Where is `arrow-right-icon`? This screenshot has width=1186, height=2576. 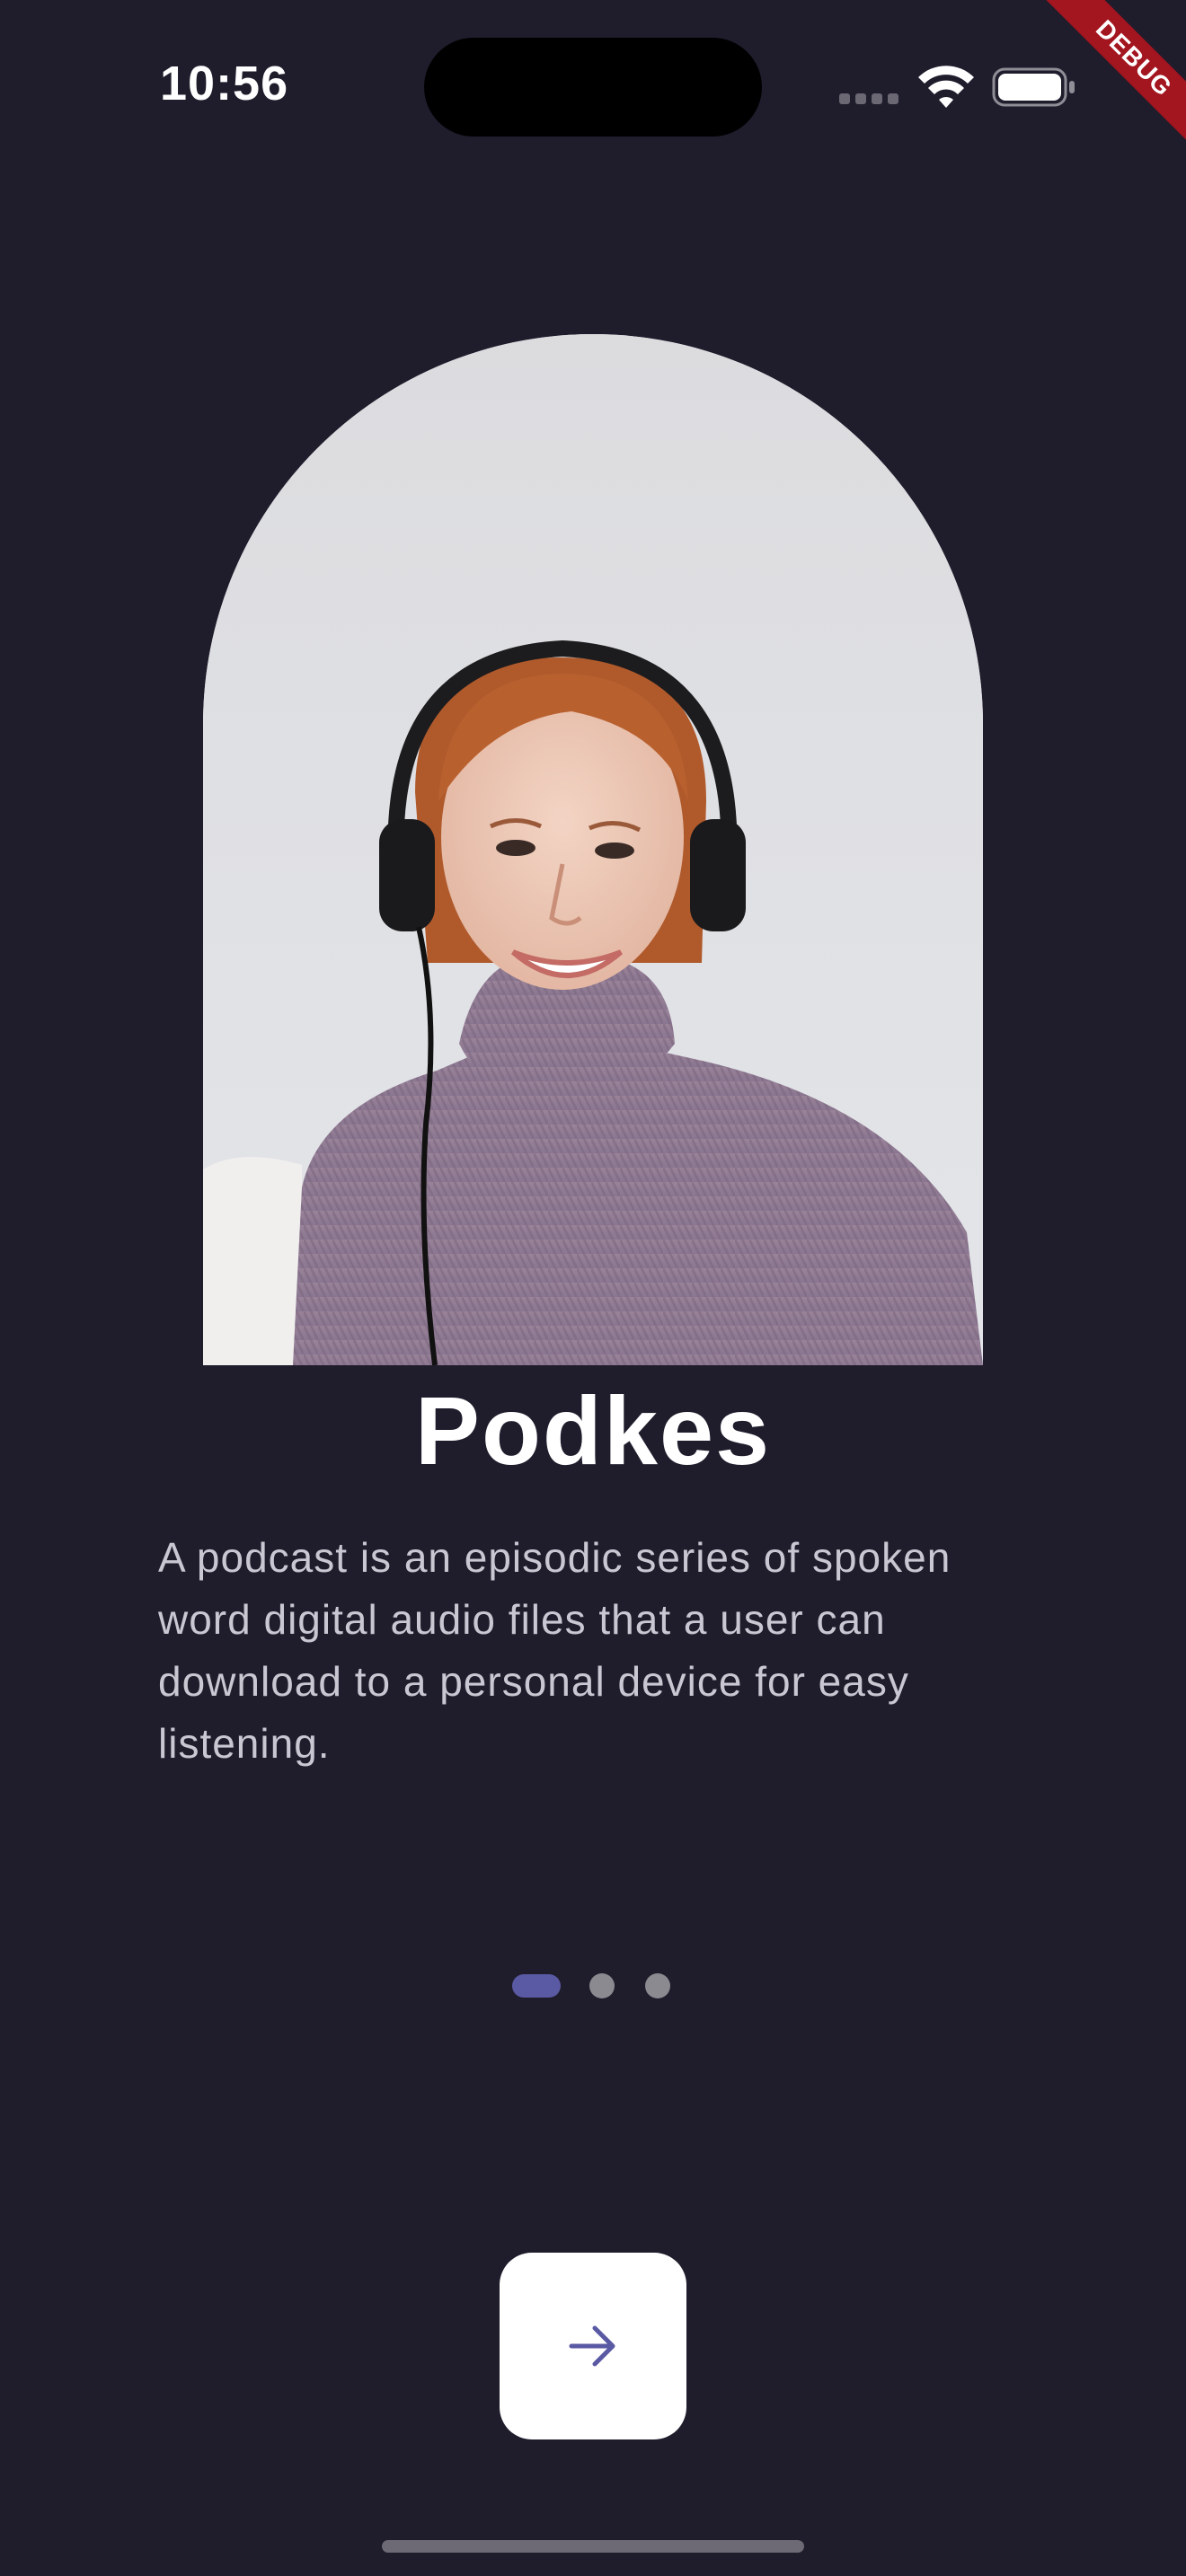
arrow-right-icon is located at coordinates (592, 2346).